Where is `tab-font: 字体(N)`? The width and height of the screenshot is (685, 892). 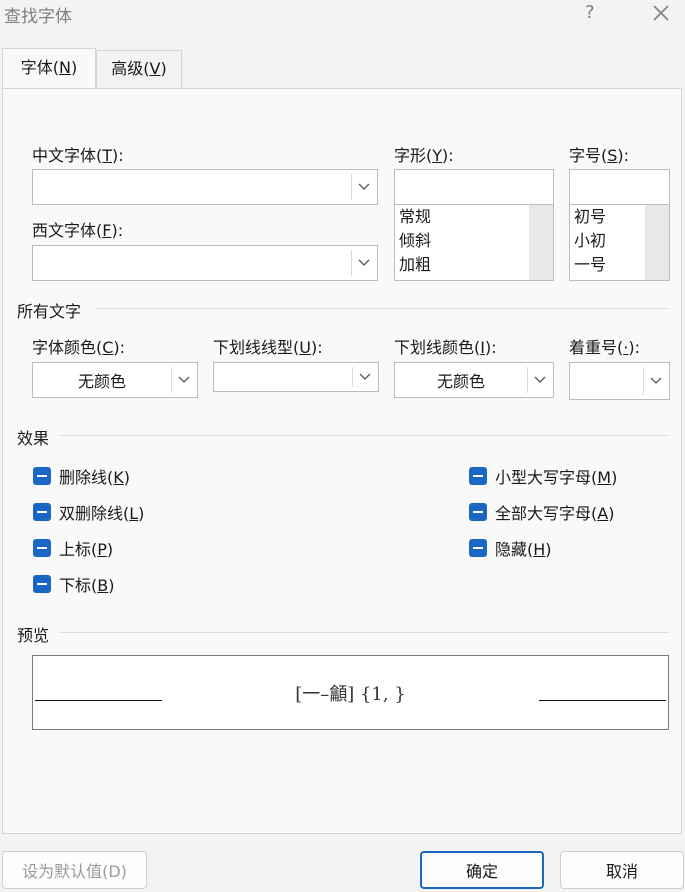
tab-font: 字体(N) is located at coordinates (49, 69).